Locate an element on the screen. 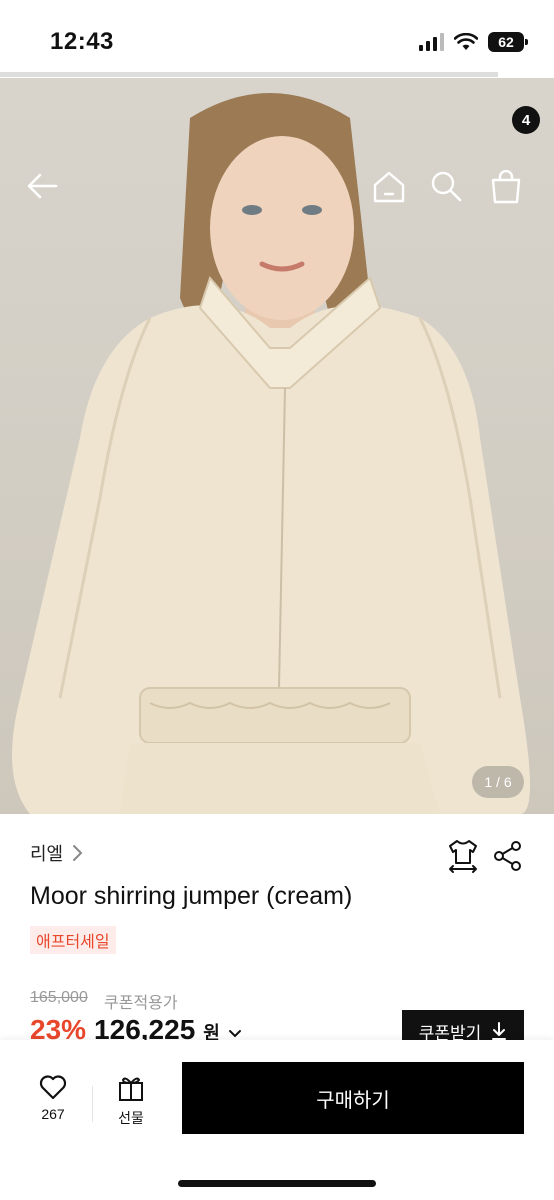 This screenshot has height=1200, width=554. like-button: 267 is located at coordinates (53, 1098).